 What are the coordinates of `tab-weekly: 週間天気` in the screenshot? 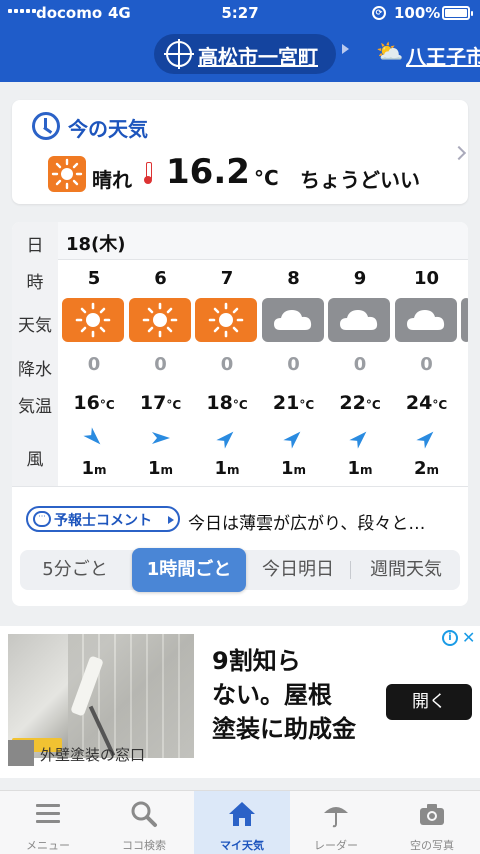 It's located at (406, 570).